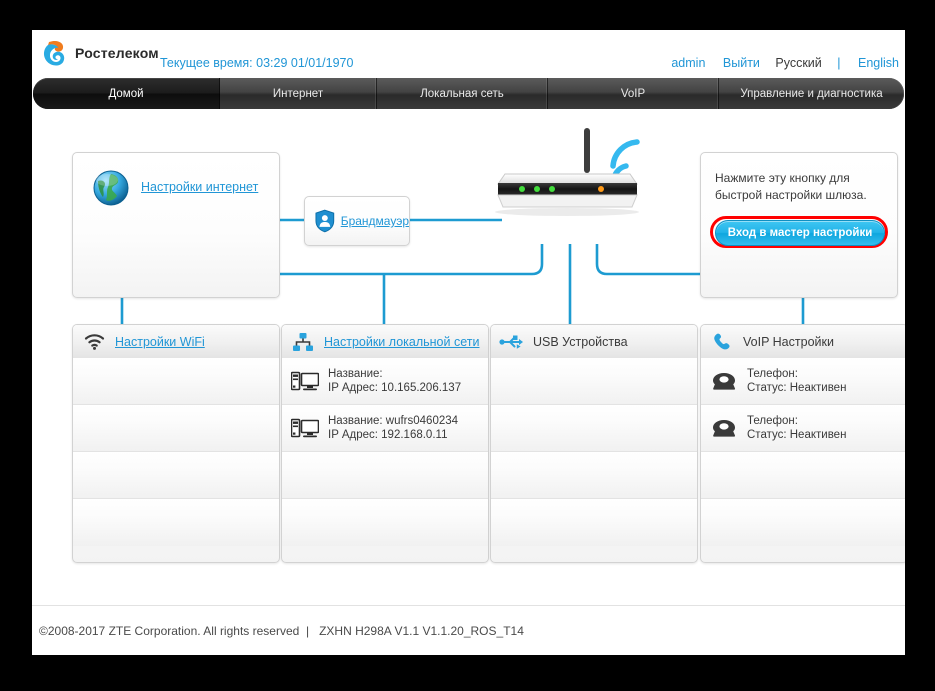 The image size is (935, 691). I want to click on logout-link: Выйти, so click(741, 63).